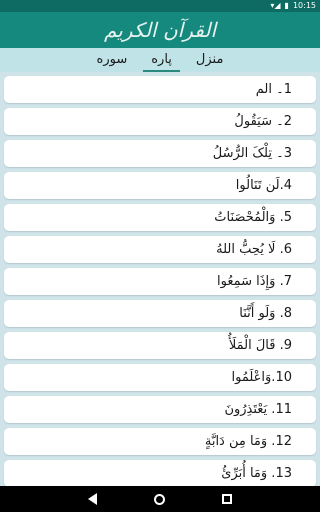 The width and height of the screenshot is (320, 512). What do you see at coordinates (160, 153) in the screenshot?
I see `list-item: 3۔ تِلْکَ الرُّسُلُ` at bounding box center [160, 153].